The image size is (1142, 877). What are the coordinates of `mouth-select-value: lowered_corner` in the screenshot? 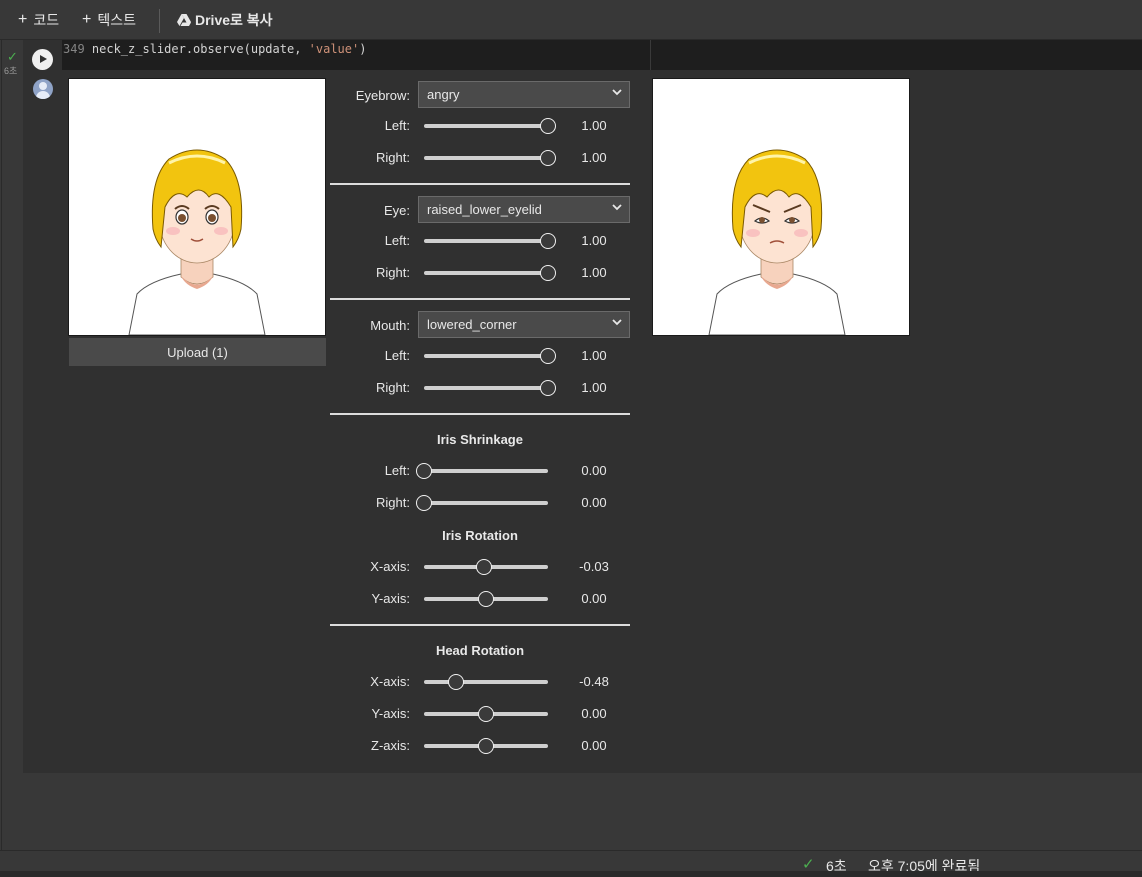 It's located at (472, 324).